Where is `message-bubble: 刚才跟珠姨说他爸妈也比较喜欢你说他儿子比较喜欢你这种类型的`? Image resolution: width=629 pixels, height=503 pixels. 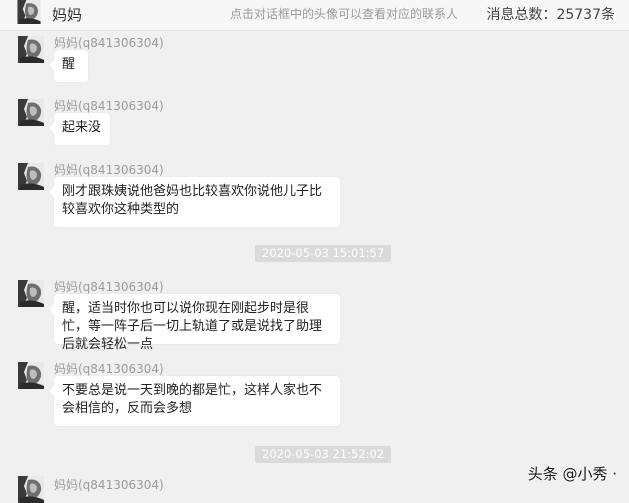 message-bubble: 刚才跟珠姨说他爸妈也比较喜欢你说他儿子比较喜欢你这种类型的 is located at coordinates (194, 202).